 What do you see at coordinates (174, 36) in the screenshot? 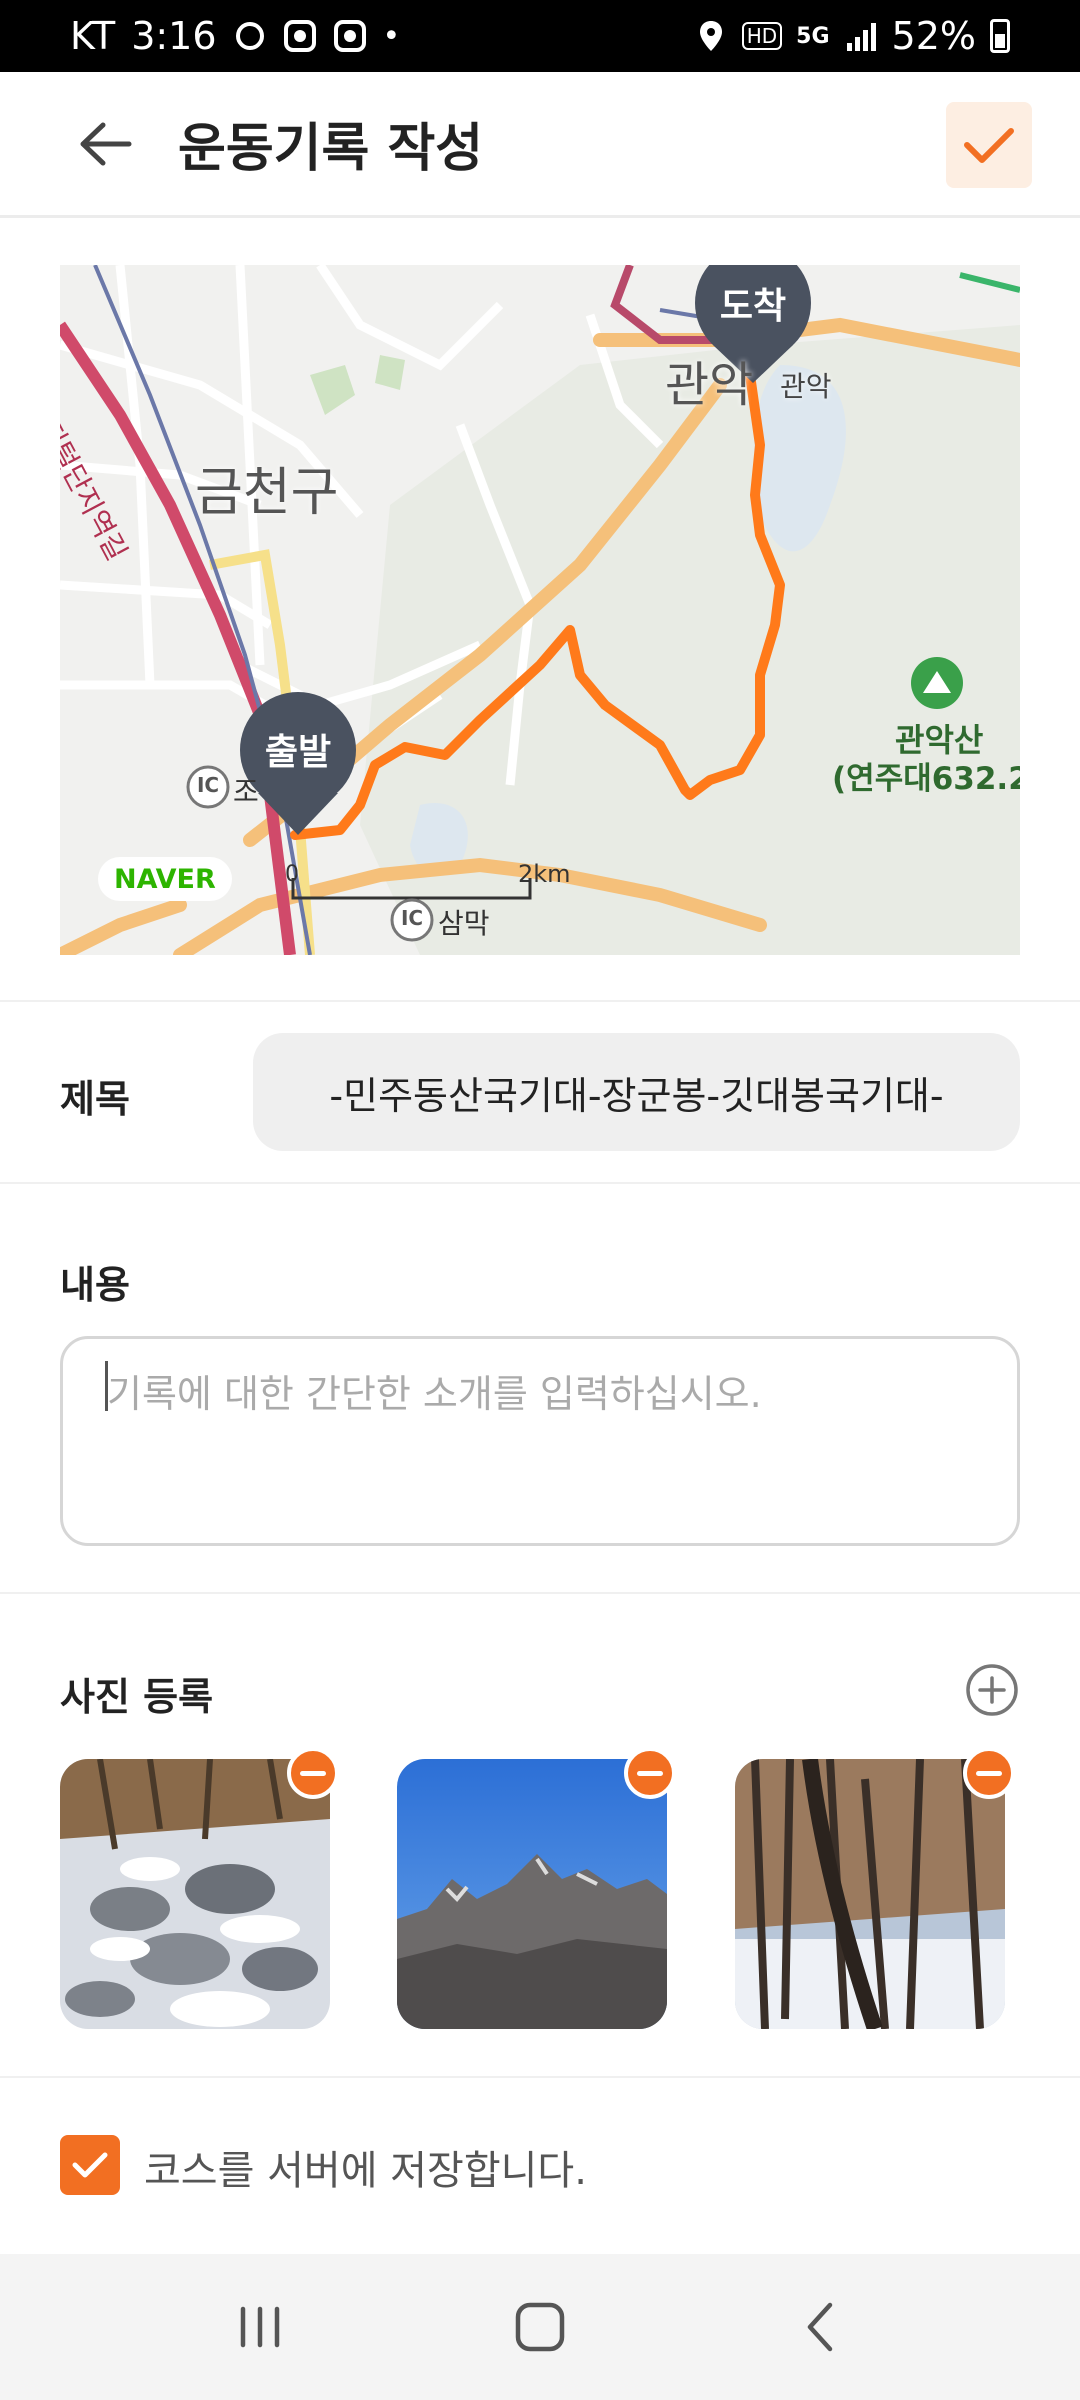
I see `time-label: 3:16` at bounding box center [174, 36].